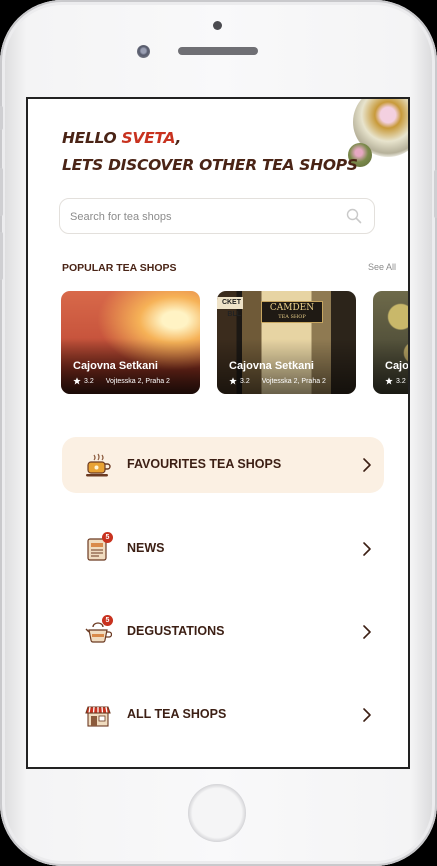 The width and height of the screenshot is (437, 866). Describe the element at coordinates (98, 630) in the screenshot. I see `teapot-icon: 5` at that location.